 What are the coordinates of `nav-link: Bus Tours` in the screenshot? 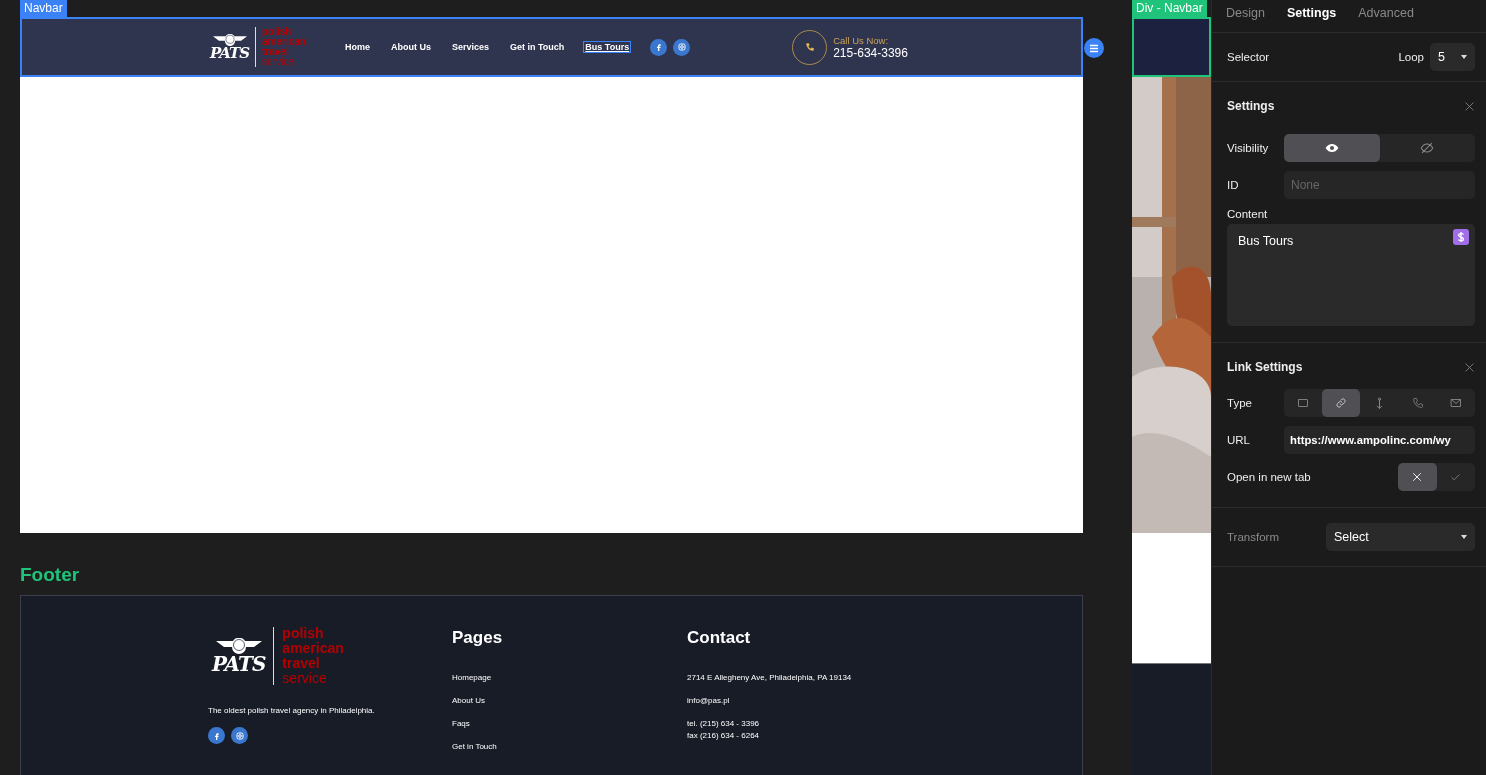 It's located at (607, 47).